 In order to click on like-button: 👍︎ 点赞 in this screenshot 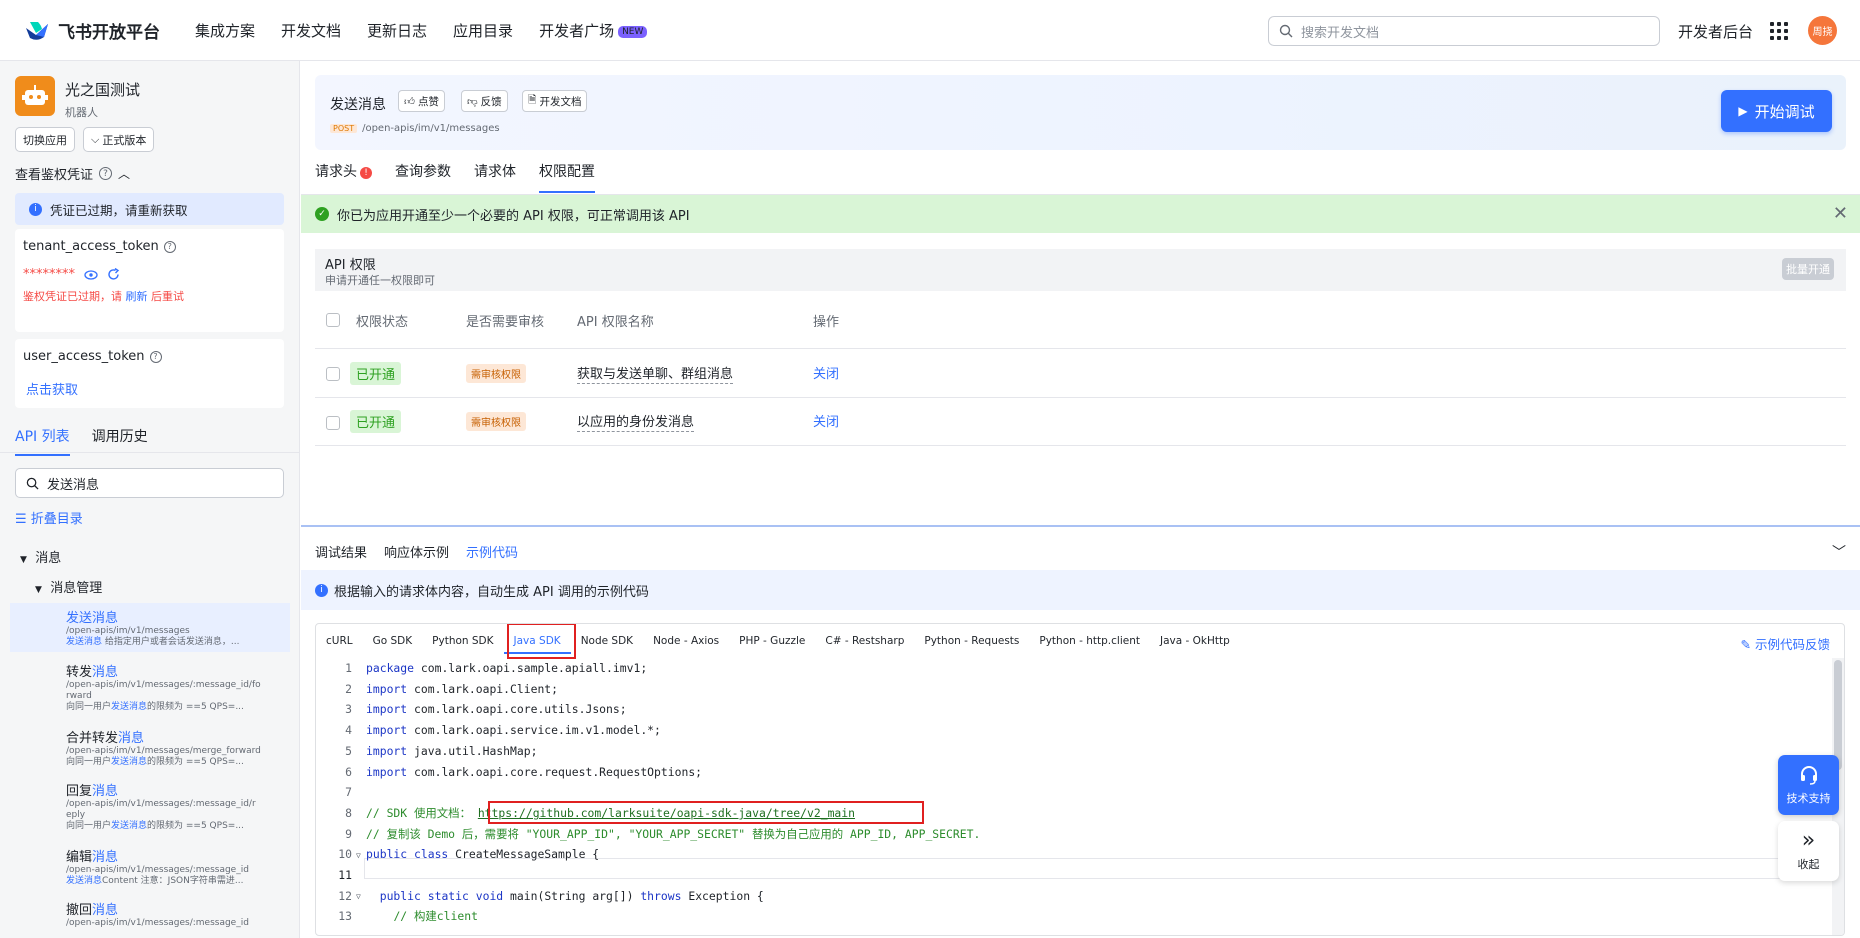, I will do `click(421, 101)`.